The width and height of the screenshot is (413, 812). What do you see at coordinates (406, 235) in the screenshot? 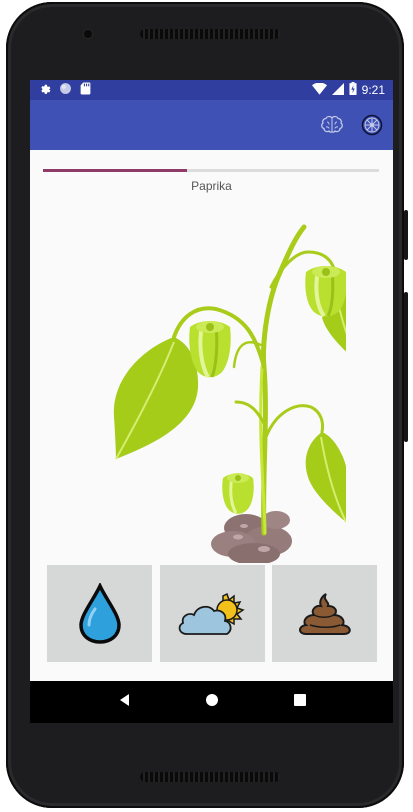
I see `volume-button` at bounding box center [406, 235].